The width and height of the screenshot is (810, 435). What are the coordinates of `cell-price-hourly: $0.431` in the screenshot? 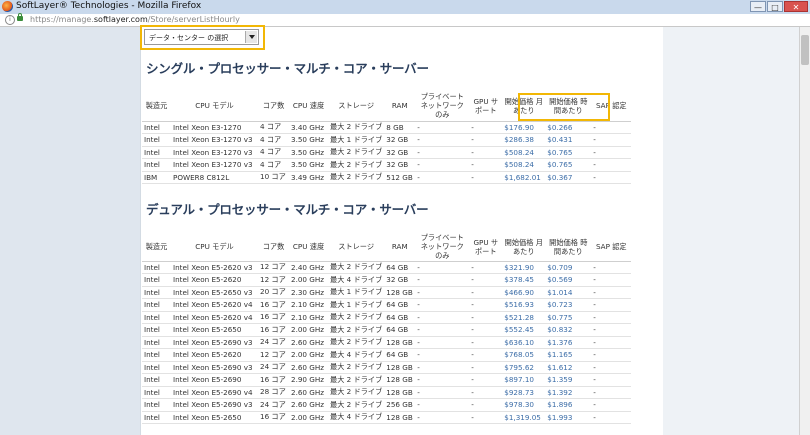 It's located at (568, 140).